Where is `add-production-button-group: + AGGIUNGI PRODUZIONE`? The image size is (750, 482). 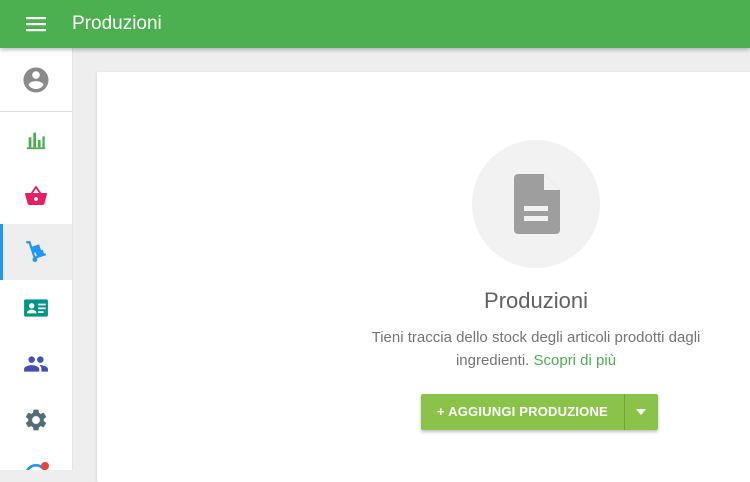
add-production-button-group: + AGGIUNGI PRODUZIONE is located at coordinates (539, 412).